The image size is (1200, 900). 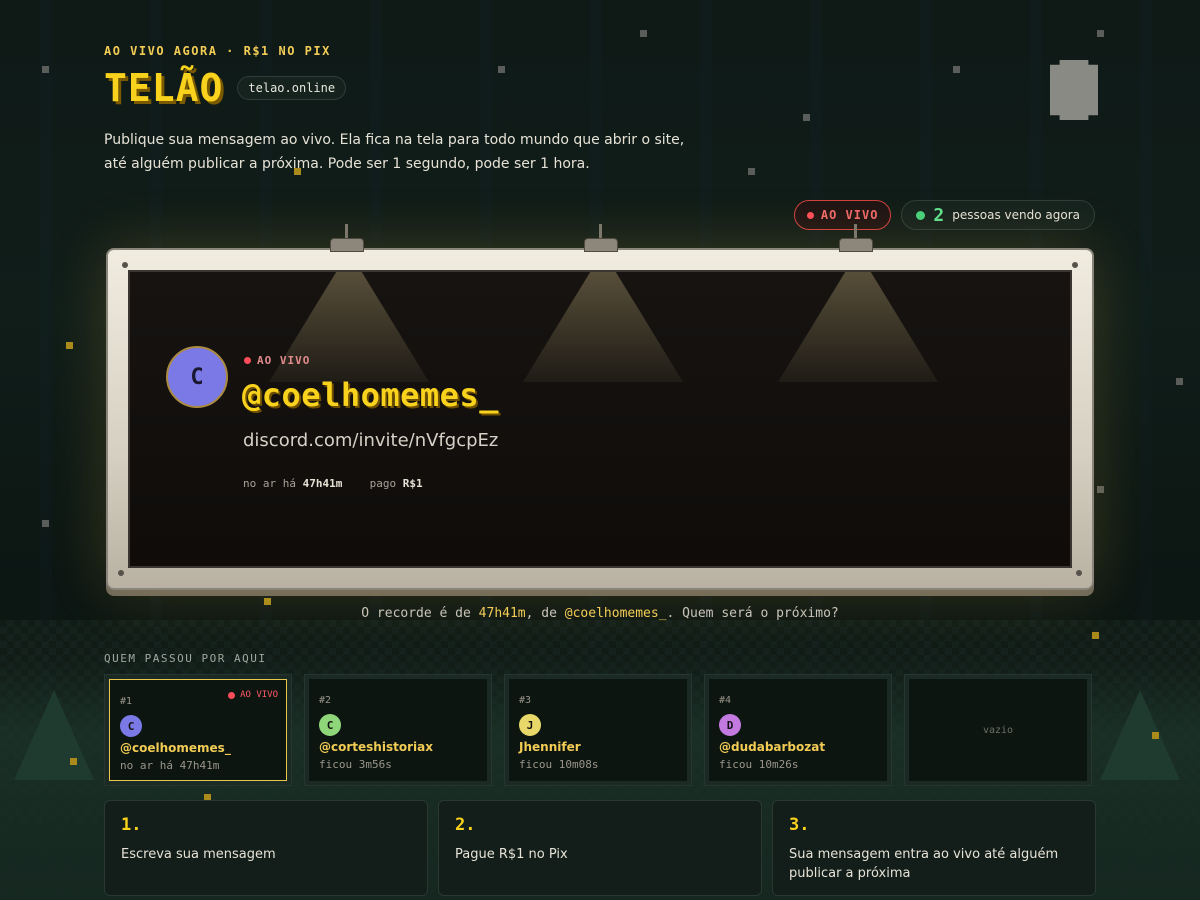 I want to click on step-number: 2., so click(x=465, y=825).